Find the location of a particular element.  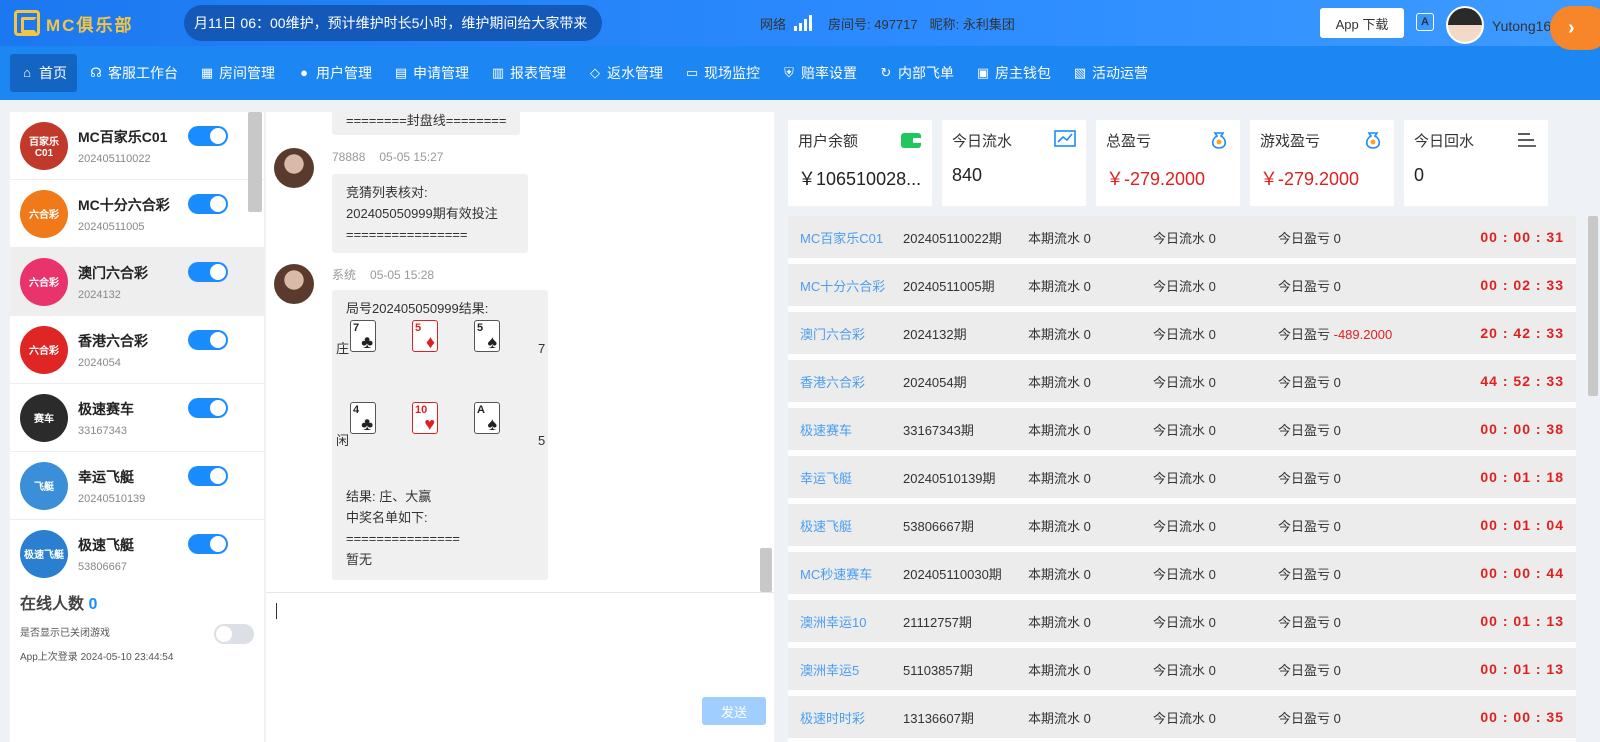

nav-item-3: ● 用户管理 is located at coordinates (334, 73).